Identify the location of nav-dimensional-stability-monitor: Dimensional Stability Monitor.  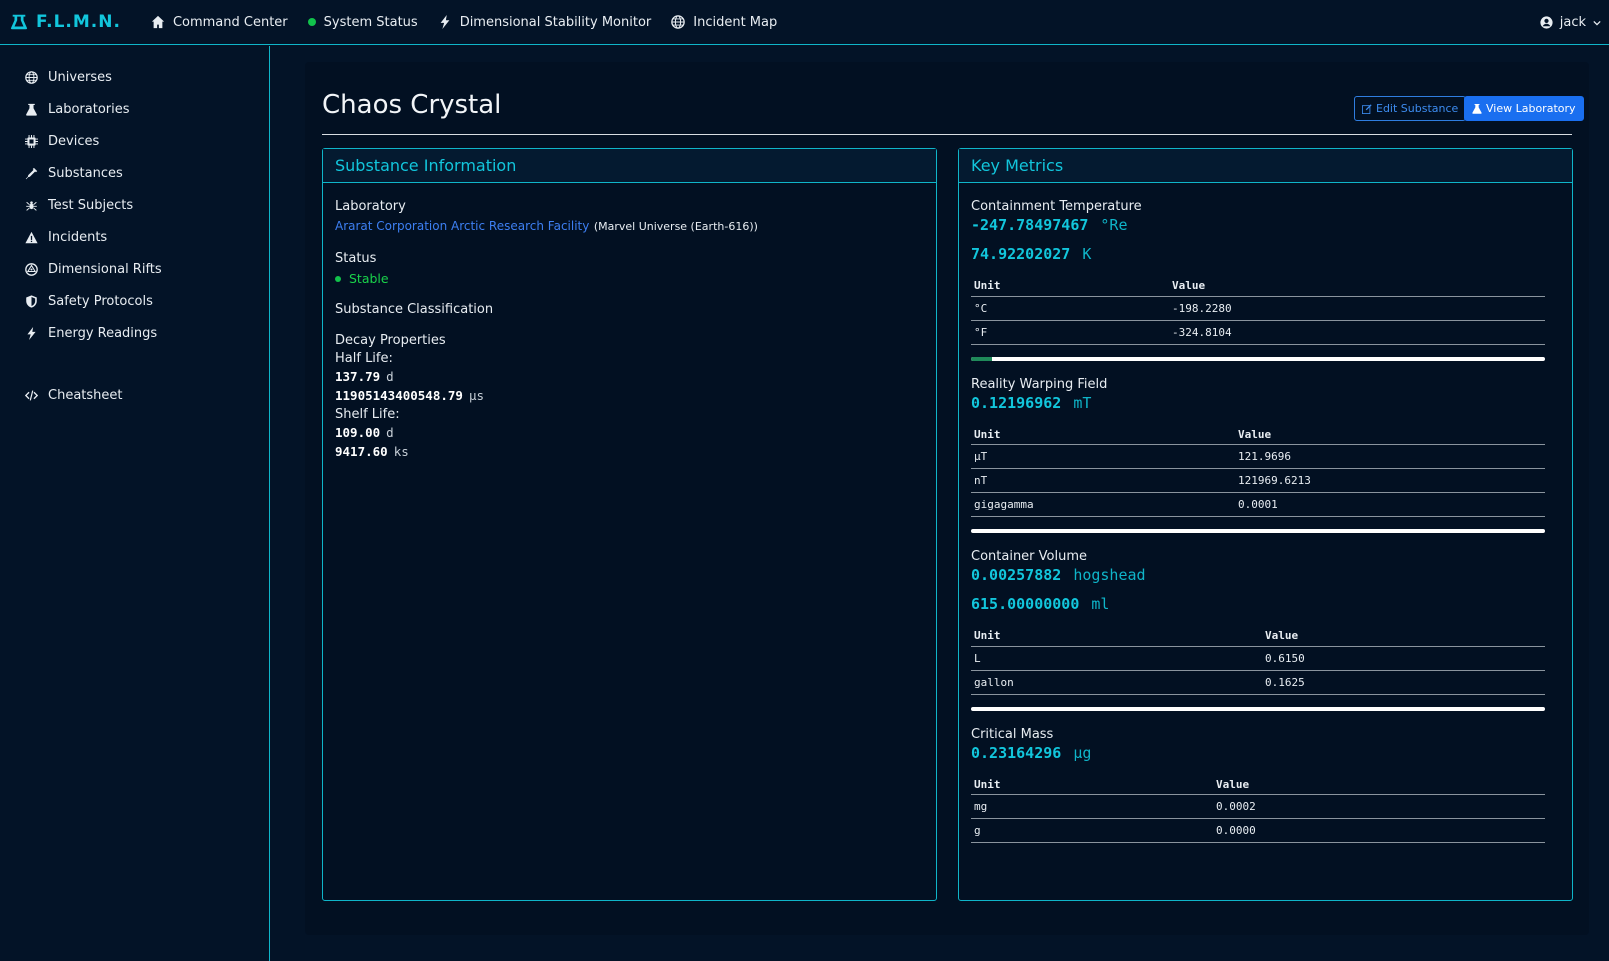
(545, 22).